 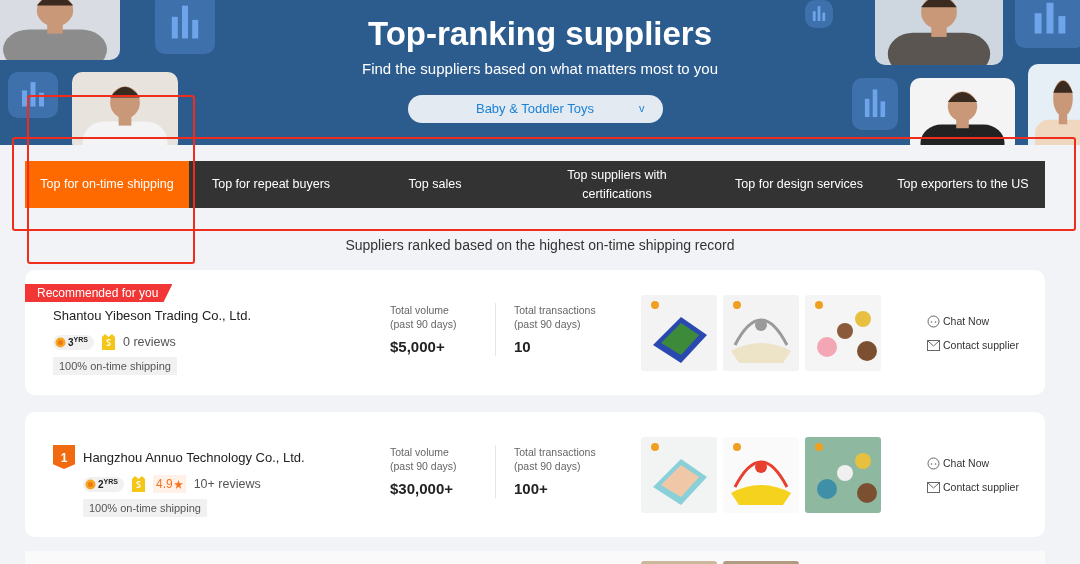 What do you see at coordinates (178, 484) in the screenshot?
I see `star-icon` at bounding box center [178, 484].